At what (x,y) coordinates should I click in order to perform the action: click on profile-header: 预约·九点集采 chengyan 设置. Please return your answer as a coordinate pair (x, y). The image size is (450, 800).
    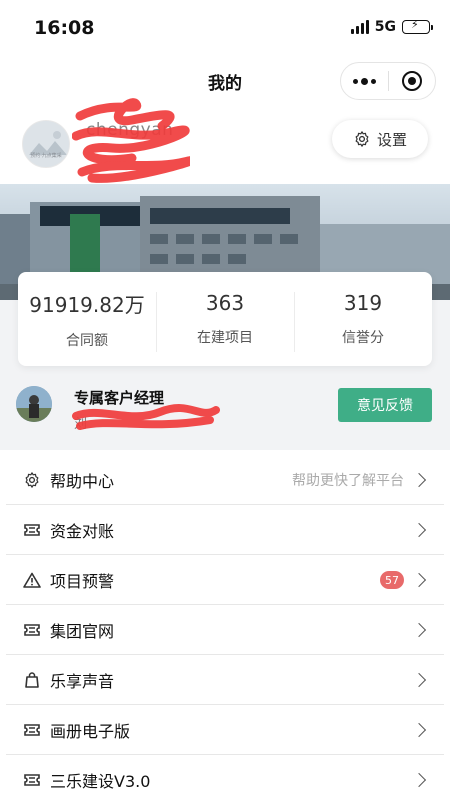
    Looking at the image, I should click on (225, 145).